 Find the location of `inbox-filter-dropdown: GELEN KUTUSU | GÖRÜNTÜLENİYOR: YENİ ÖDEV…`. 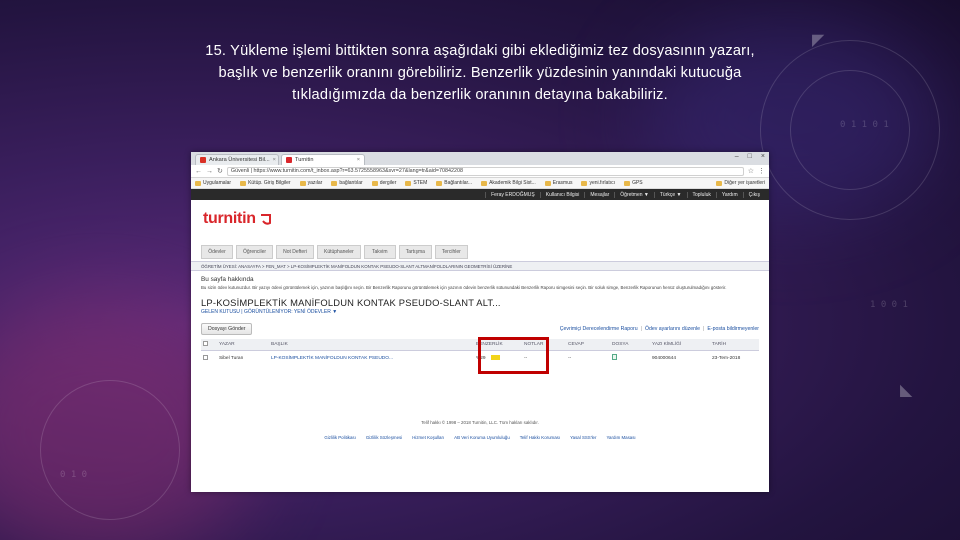

inbox-filter-dropdown: GELEN KUTUSU | GÖRÜNTÜLENİYOR: YENİ ÖDEV… is located at coordinates (480, 312).